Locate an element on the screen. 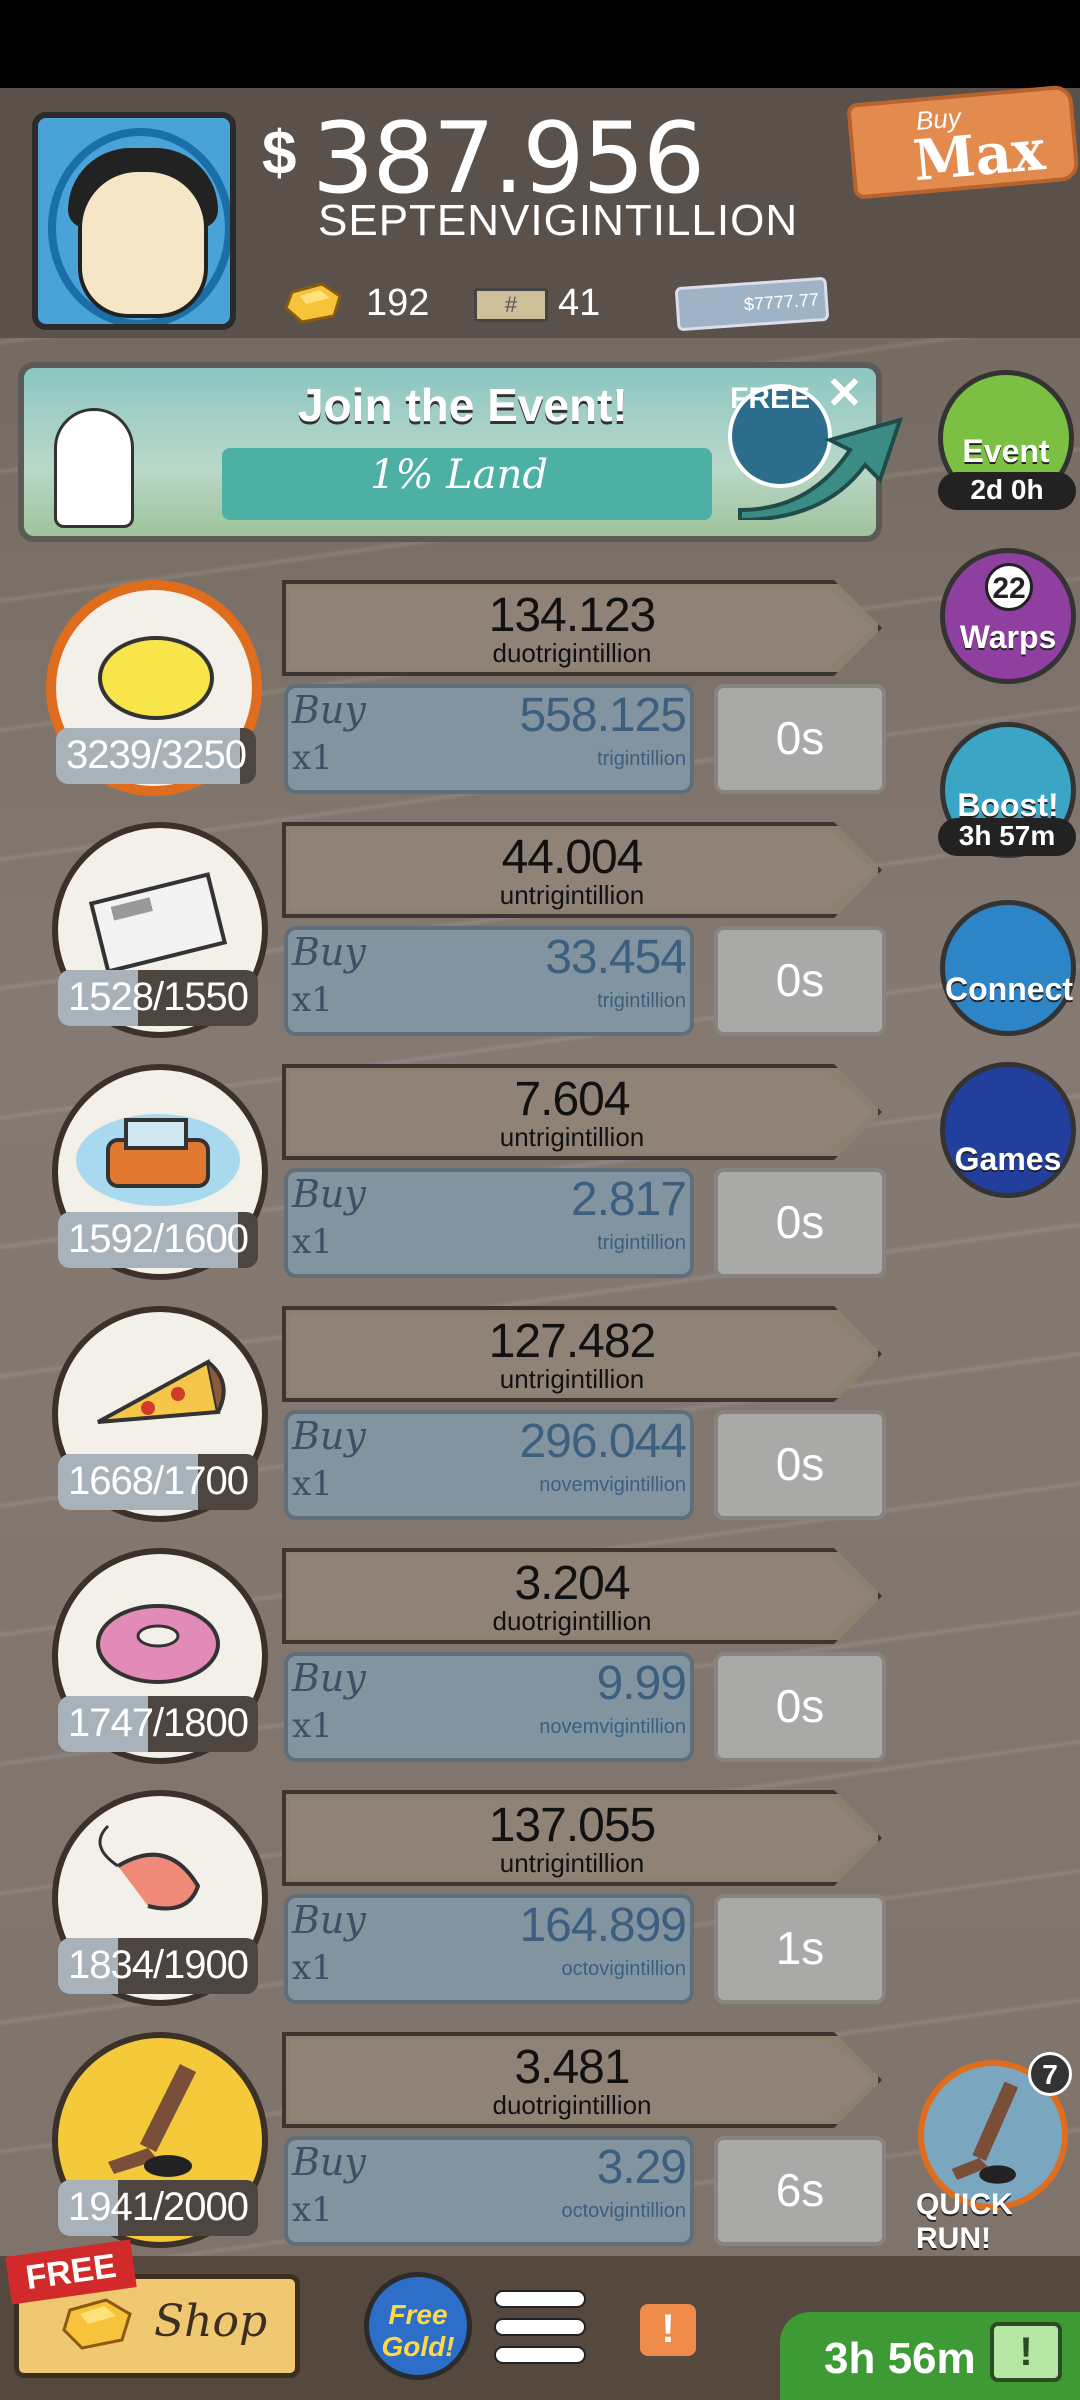 Image resolution: width=1080 pixels, height=2400 pixels. revenue-value: 3.204 is located at coordinates (572, 1583).